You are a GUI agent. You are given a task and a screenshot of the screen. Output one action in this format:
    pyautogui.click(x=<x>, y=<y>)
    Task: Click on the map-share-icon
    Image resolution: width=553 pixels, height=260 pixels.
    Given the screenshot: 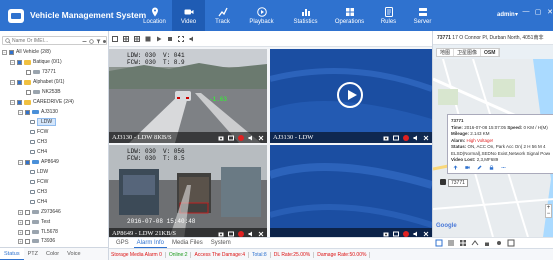 What is the action you would take?
    pyautogui.click(x=475, y=243)
    